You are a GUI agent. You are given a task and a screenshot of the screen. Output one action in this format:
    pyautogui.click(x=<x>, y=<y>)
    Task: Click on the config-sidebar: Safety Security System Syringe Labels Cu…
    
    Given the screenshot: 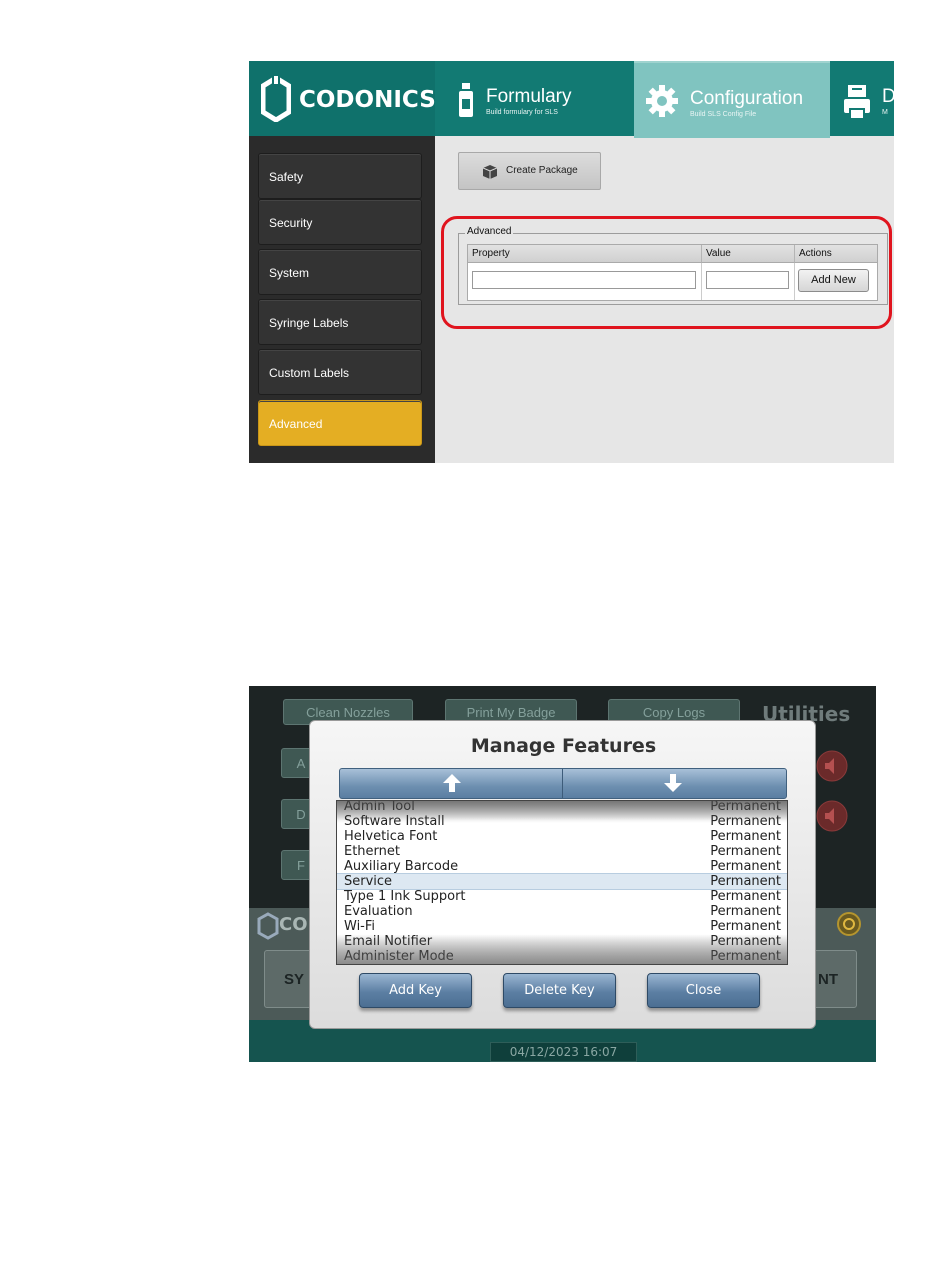 What is the action you would take?
    pyautogui.click(x=342, y=299)
    